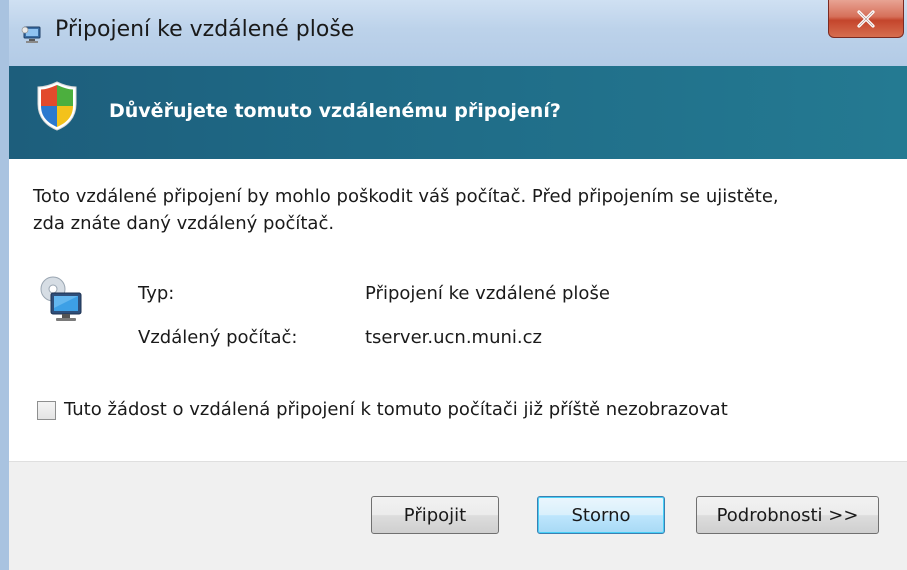 The height and width of the screenshot is (570, 907). What do you see at coordinates (156, 293) in the screenshot?
I see `type-label: Typ:` at bounding box center [156, 293].